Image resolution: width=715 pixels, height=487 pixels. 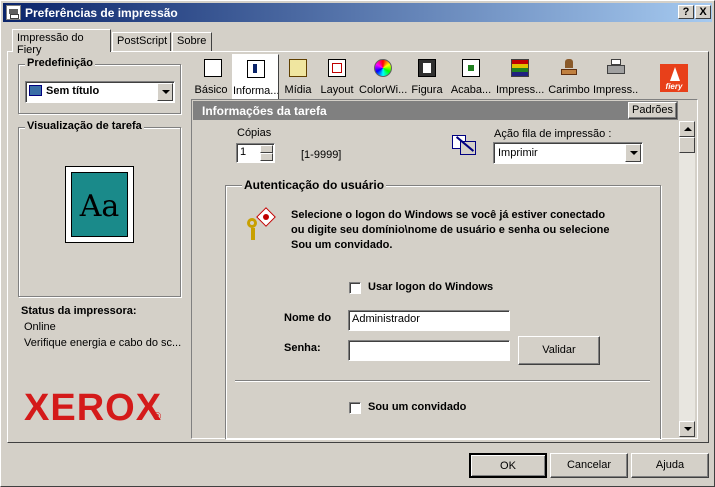 What do you see at coordinates (13, 12) in the screenshot?
I see `printer-app-icon` at bounding box center [13, 12].